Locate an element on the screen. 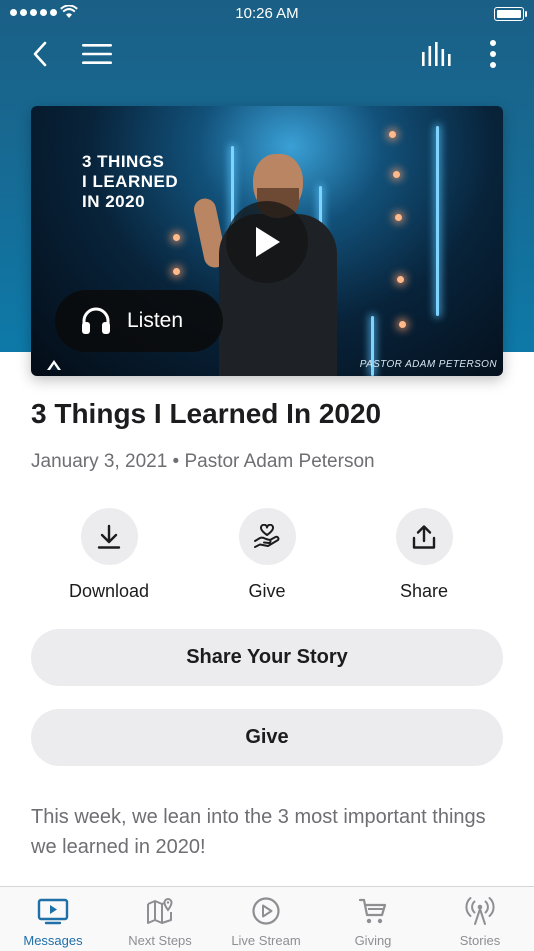  give-button: Give is located at coordinates (267, 737).